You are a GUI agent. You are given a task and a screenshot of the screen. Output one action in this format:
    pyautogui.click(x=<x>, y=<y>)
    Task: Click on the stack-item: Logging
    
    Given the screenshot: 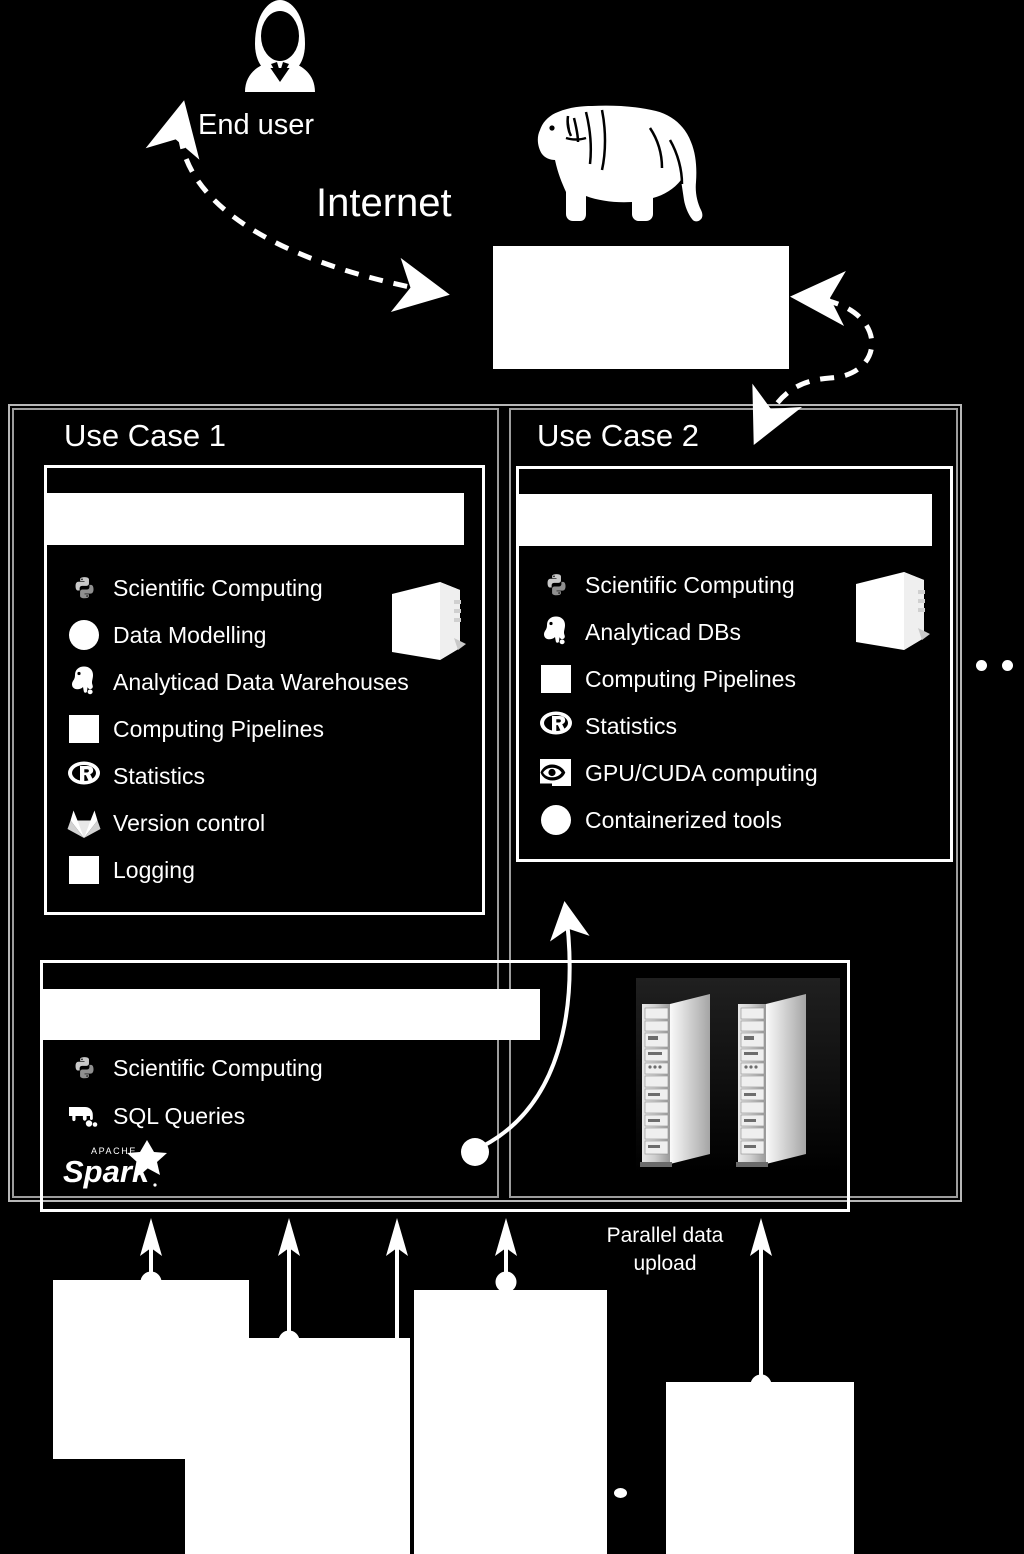 What is the action you would take?
    pyautogui.click(x=266, y=870)
    